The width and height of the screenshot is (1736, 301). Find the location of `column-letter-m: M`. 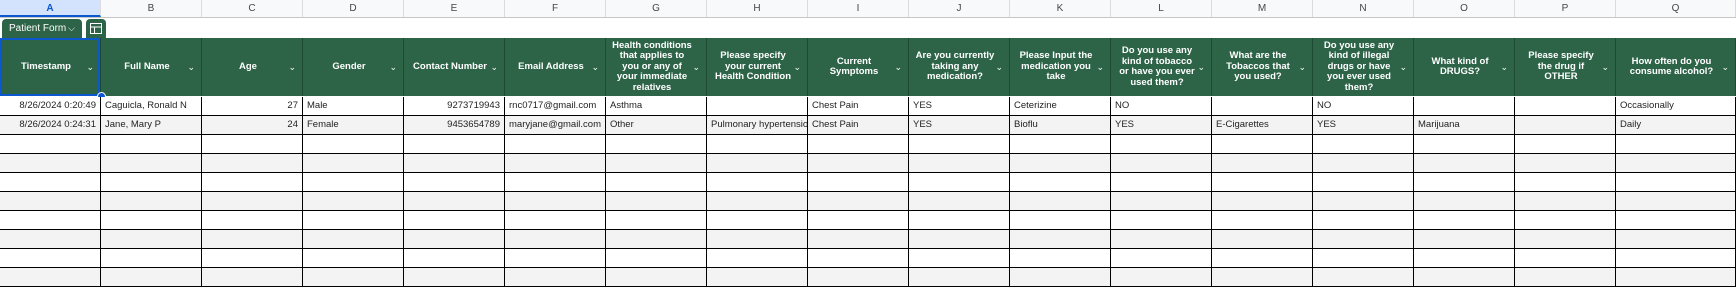

column-letter-m: M is located at coordinates (1262, 8).